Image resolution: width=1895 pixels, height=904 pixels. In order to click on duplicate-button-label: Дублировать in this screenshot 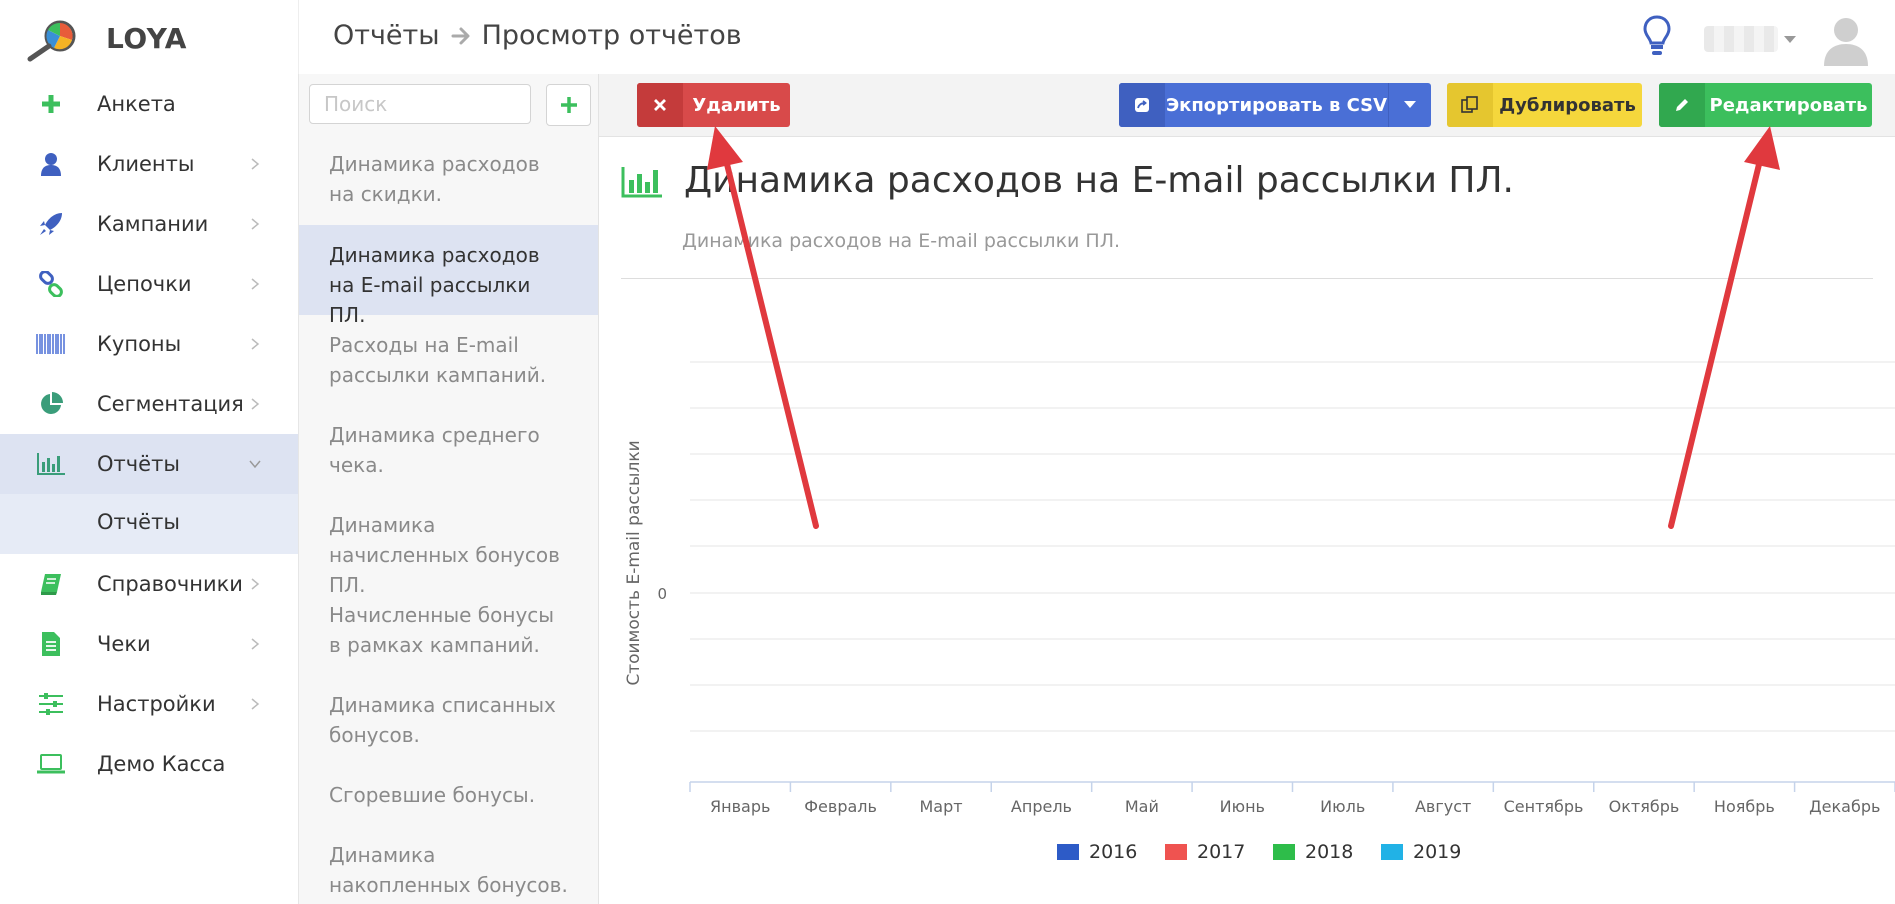, I will do `click(1567, 105)`.